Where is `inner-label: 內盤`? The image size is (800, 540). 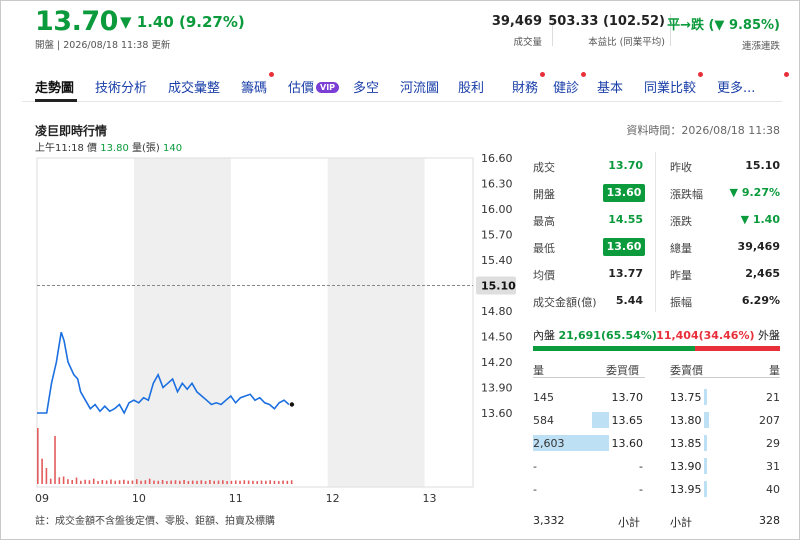 inner-label: 內盤 is located at coordinates (544, 335).